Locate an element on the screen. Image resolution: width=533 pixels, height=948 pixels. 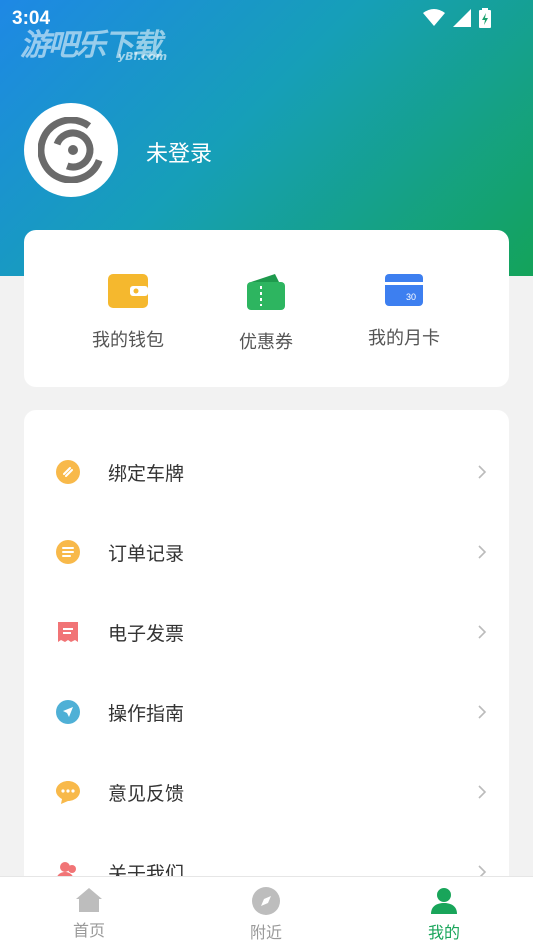
receipt-icon is located at coordinates (68, 632).